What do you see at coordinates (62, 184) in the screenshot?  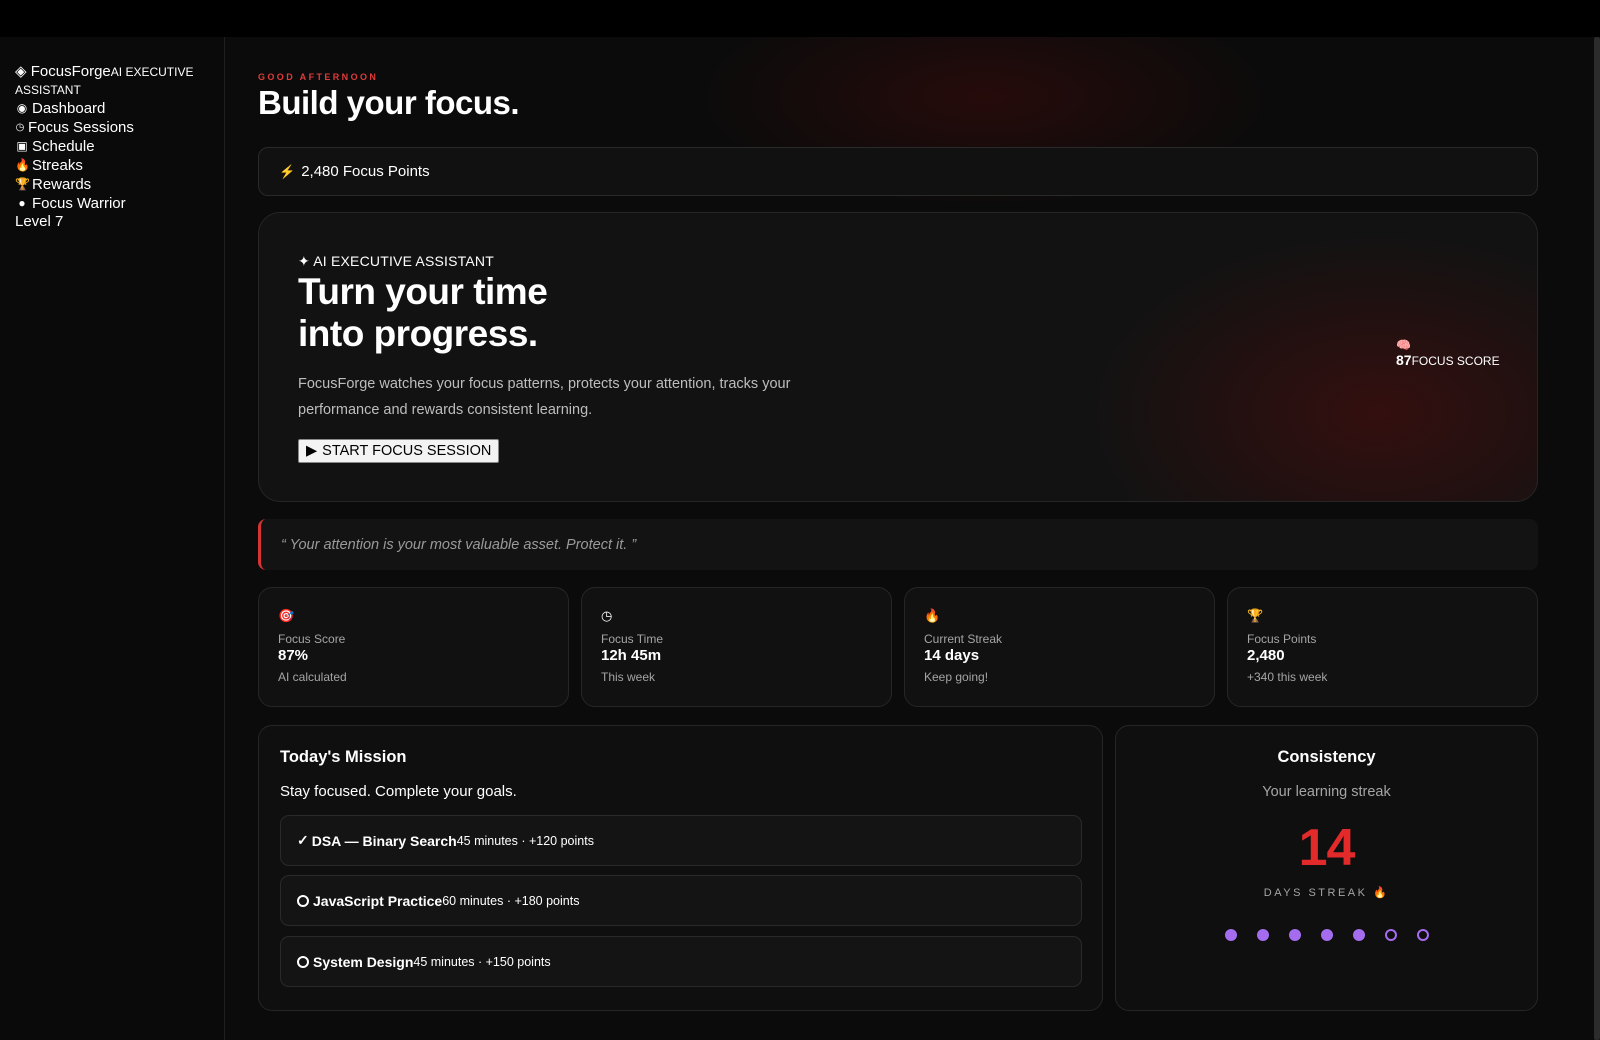 I see `sidebar-item-label: Rewards` at bounding box center [62, 184].